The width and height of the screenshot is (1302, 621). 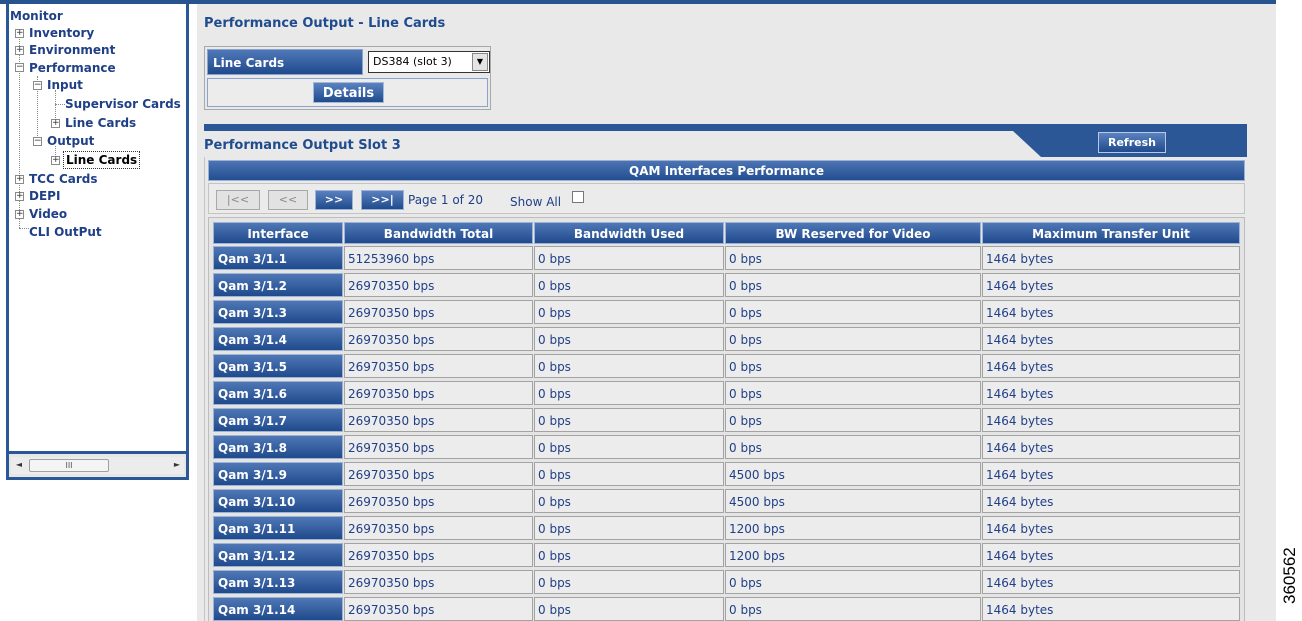 I want to click on column-header-maximum-transfer-unit: Maximum Transfer Unit, so click(x=1111, y=233).